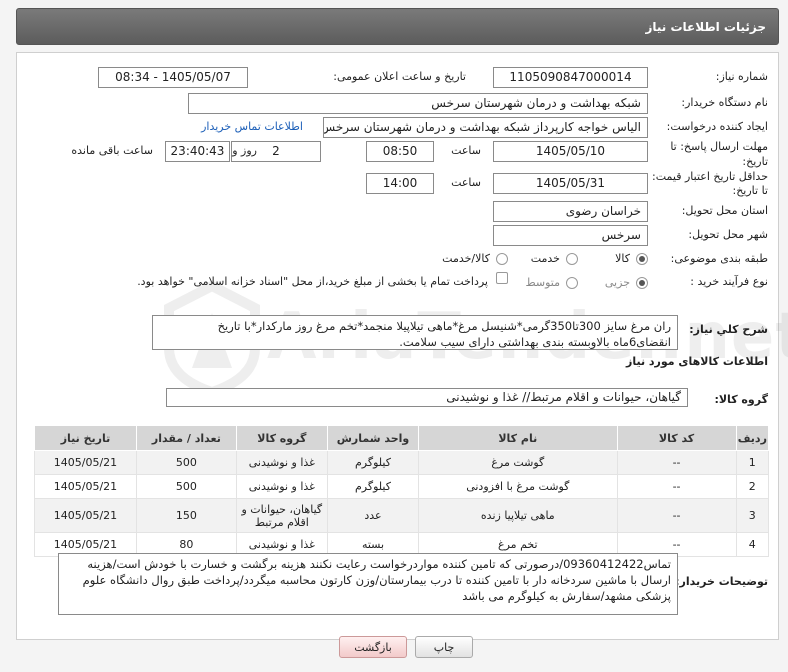  Describe the element at coordinates (729, 281) in the screenshot. I see `purchase-type-label: نوع فرآیند خرید :` at that location.